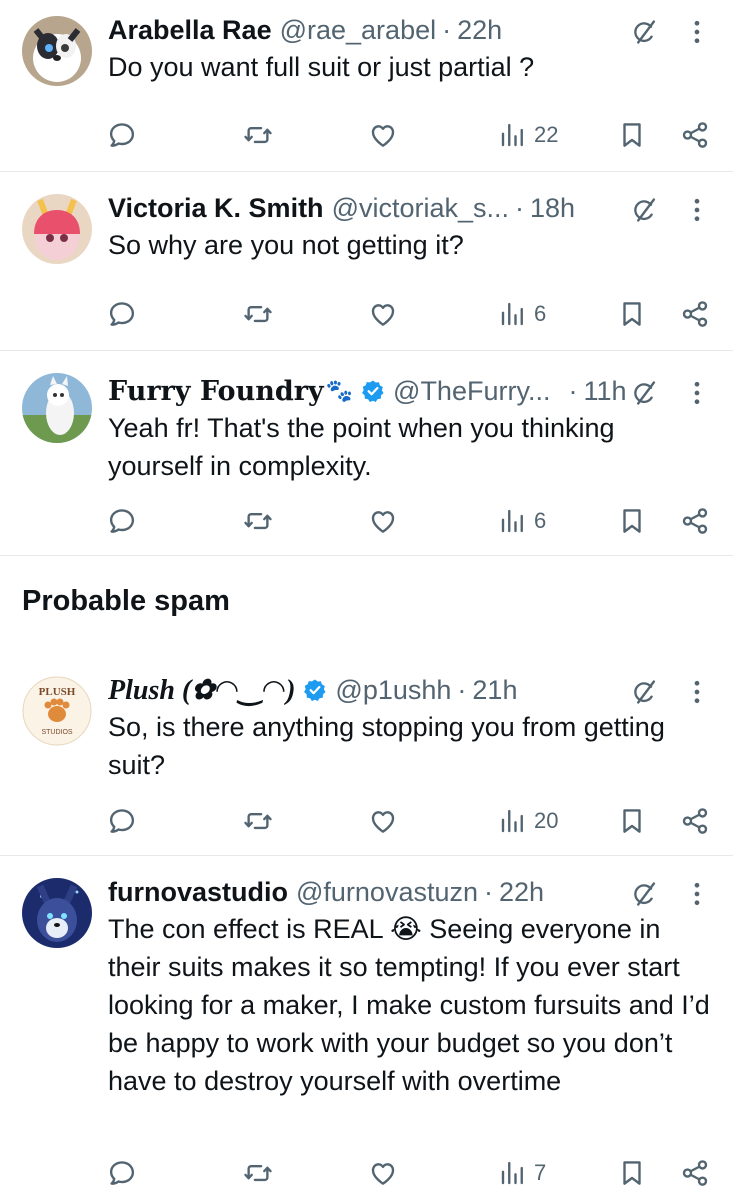 This screenshot has width=733, height=1200. I want to click on tweet-header: Plush (✿◠‿◠) @p1ushh · 21h, so click(312, 690).